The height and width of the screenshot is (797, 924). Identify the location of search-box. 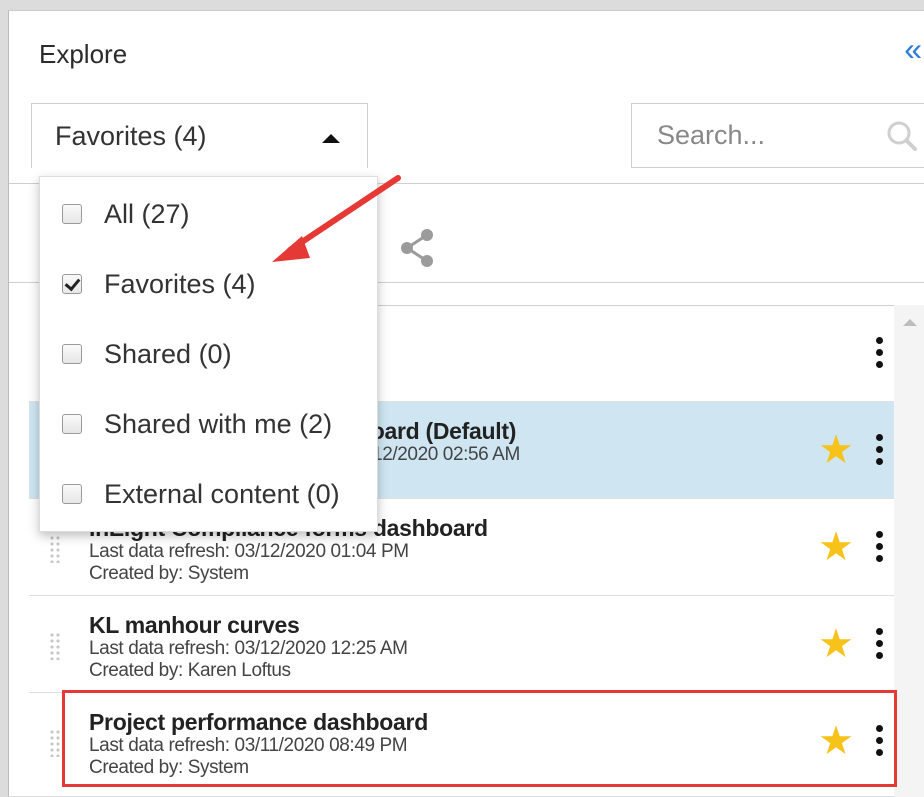
(777, 135).